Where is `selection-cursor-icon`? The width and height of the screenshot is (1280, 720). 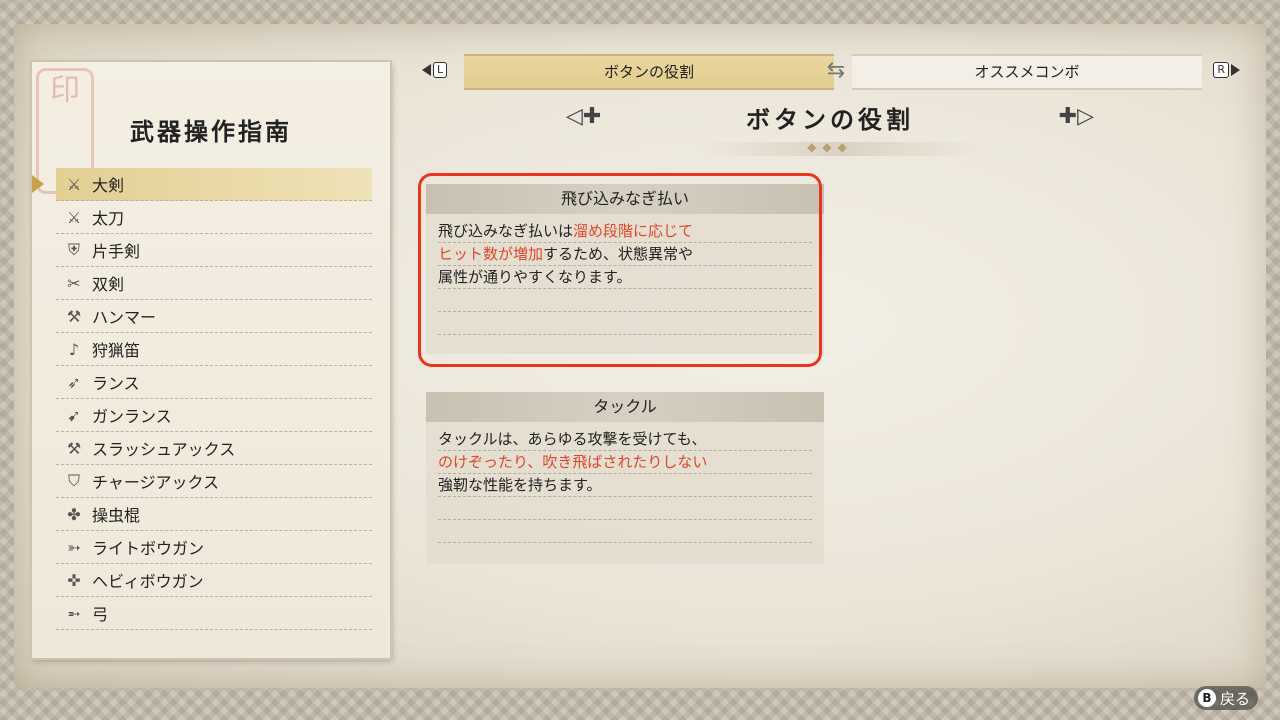
selection-cursor-icon is located at coordinates (38, 184).